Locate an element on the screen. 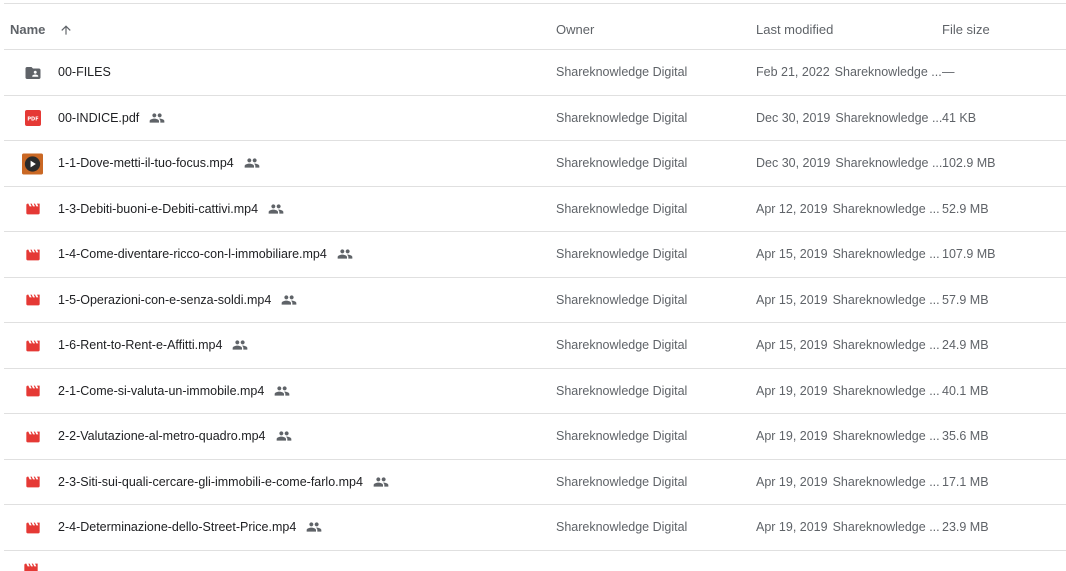 Image resolution: width=1066 pixels, height=571 pixels. column-header-last-modified: Last modified is located at coordinates (794, 26).